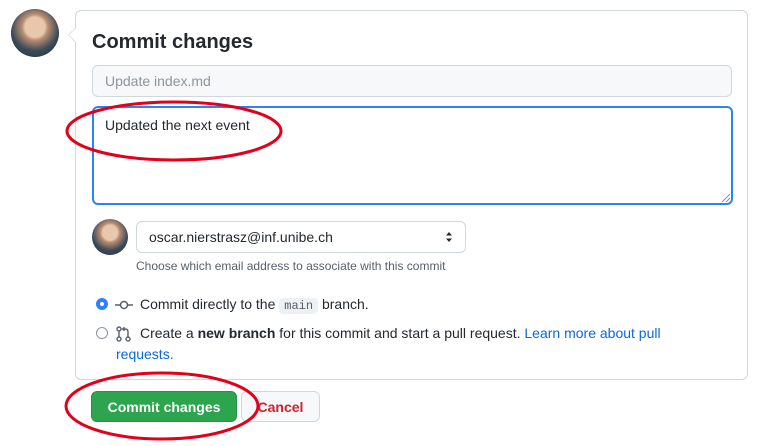 This screenshot has width=761, height=446. I want to click on commit-changes-button: Commit changes, so click(164, 406).